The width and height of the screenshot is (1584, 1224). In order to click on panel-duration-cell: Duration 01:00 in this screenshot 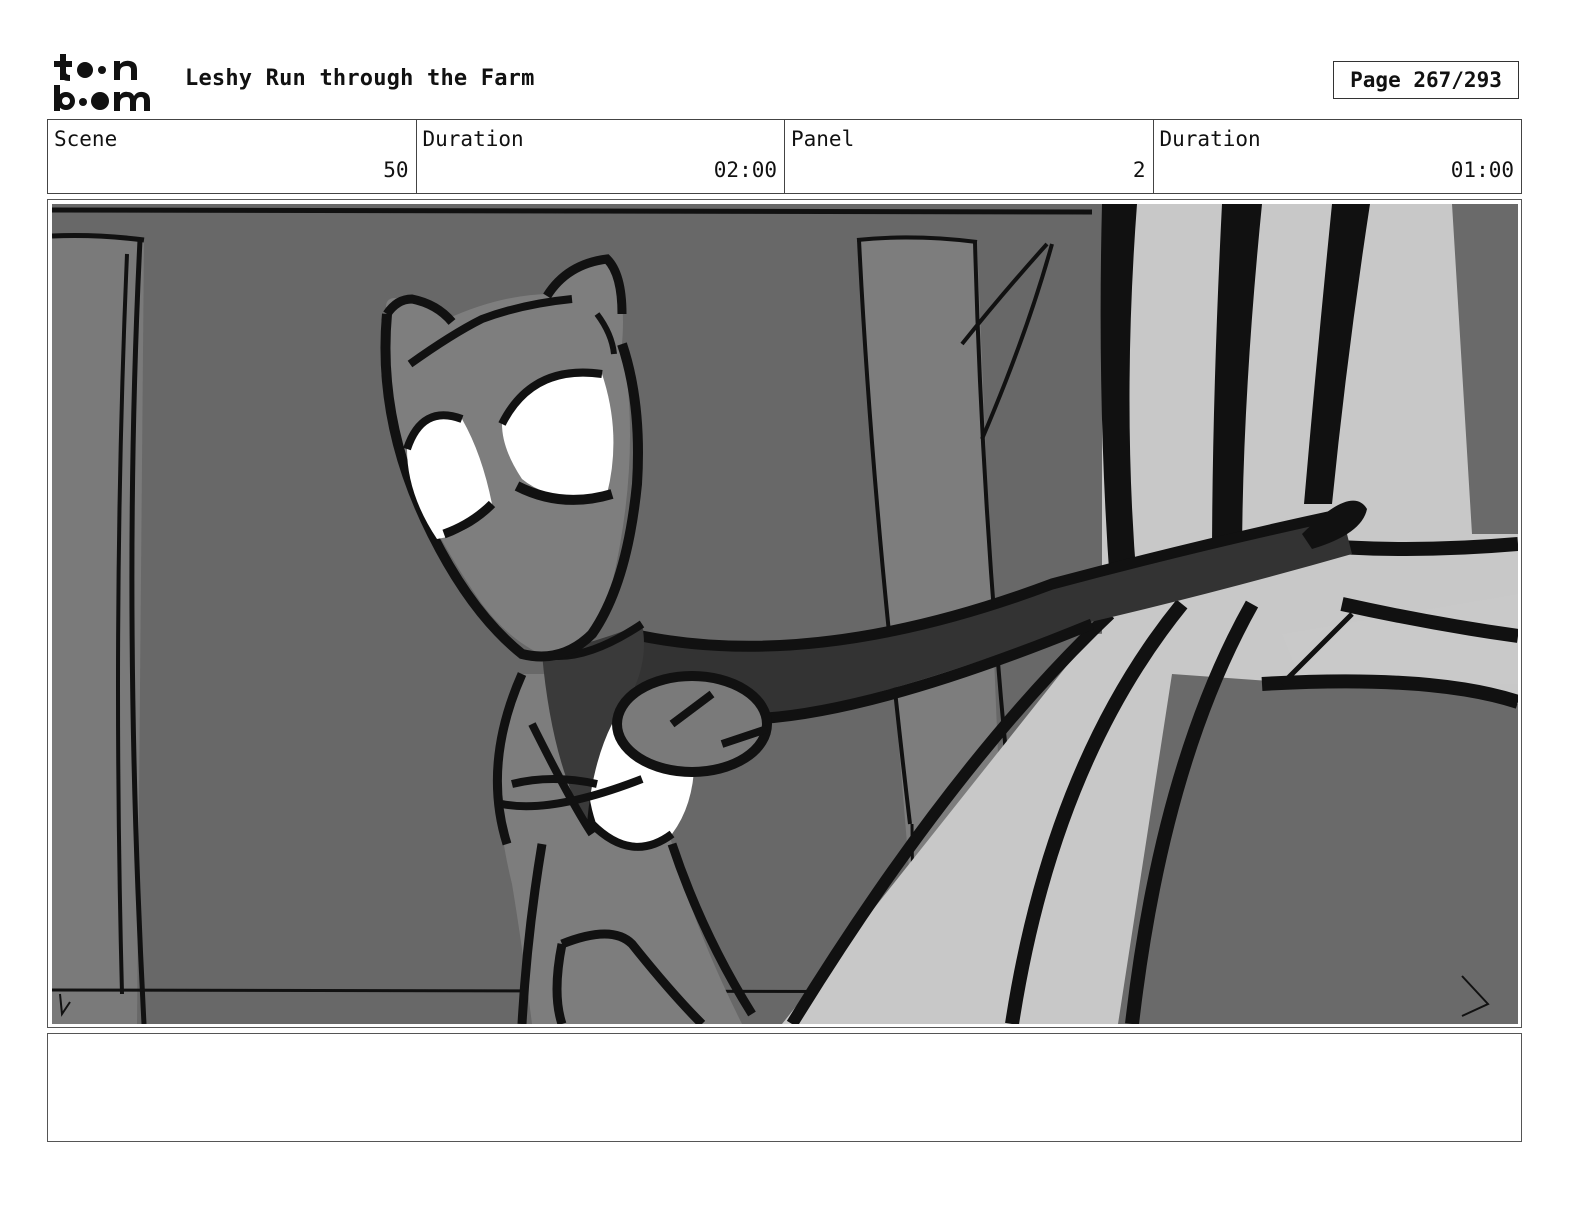, I will do `click(1338, 156)`.